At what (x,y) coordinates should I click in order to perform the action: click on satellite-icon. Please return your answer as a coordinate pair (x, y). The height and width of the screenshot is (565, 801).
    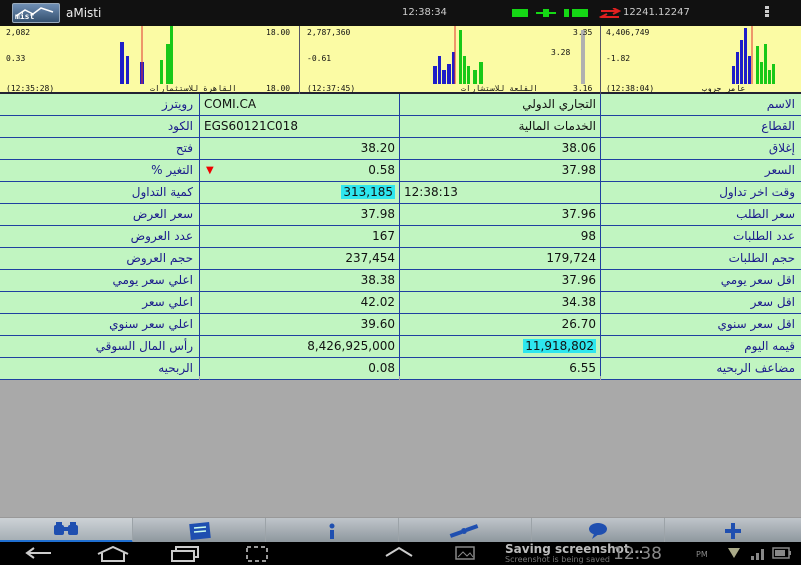
    Looking at the image, I should click on (464, 530).